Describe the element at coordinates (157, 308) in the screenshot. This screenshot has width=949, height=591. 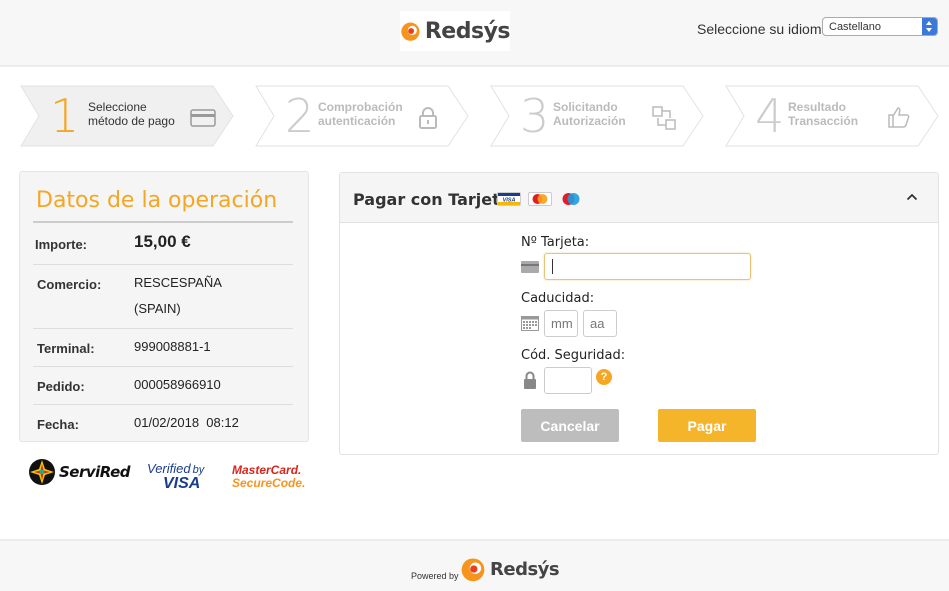
I see `merchant-country: (SPAIN)` at that location.